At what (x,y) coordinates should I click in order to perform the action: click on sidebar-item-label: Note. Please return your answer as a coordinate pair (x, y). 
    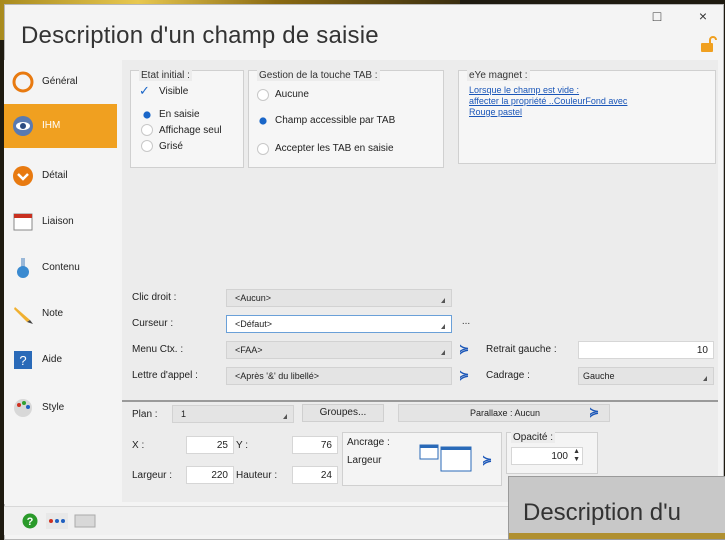
    Looking at the image, I should click on (53, 313).